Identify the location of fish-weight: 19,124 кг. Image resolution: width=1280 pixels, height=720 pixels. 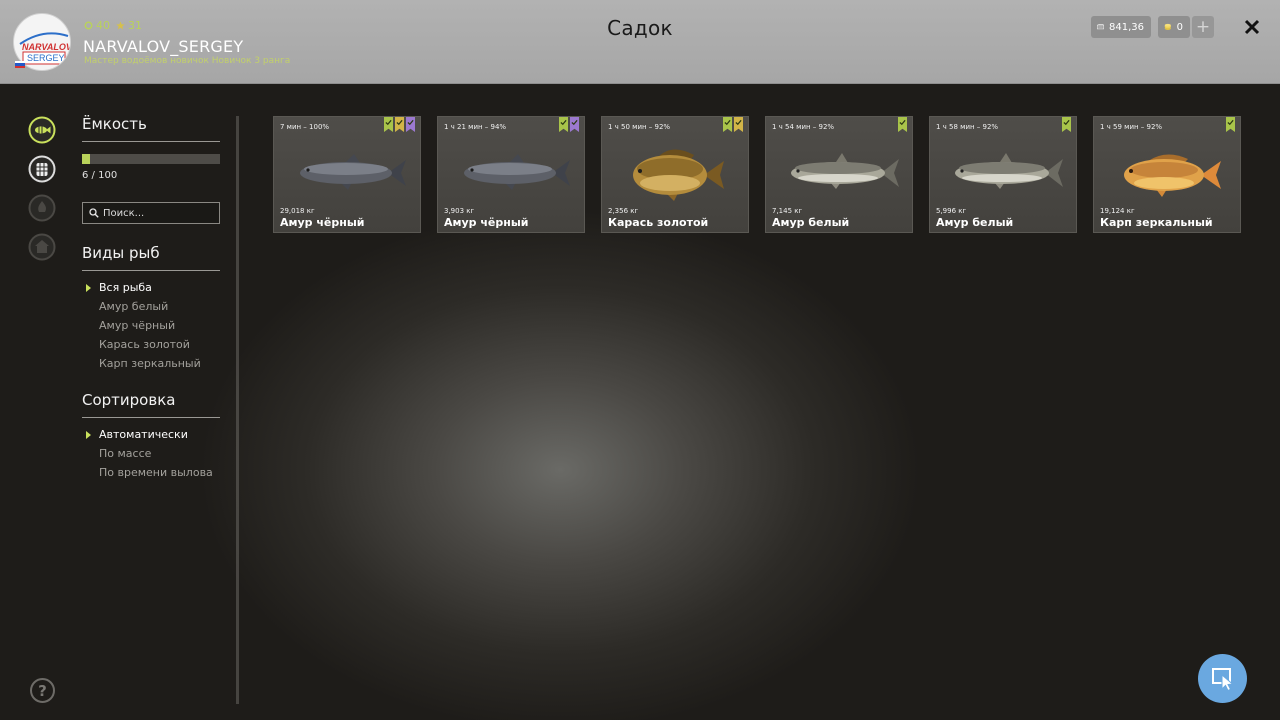
(1117, 211).